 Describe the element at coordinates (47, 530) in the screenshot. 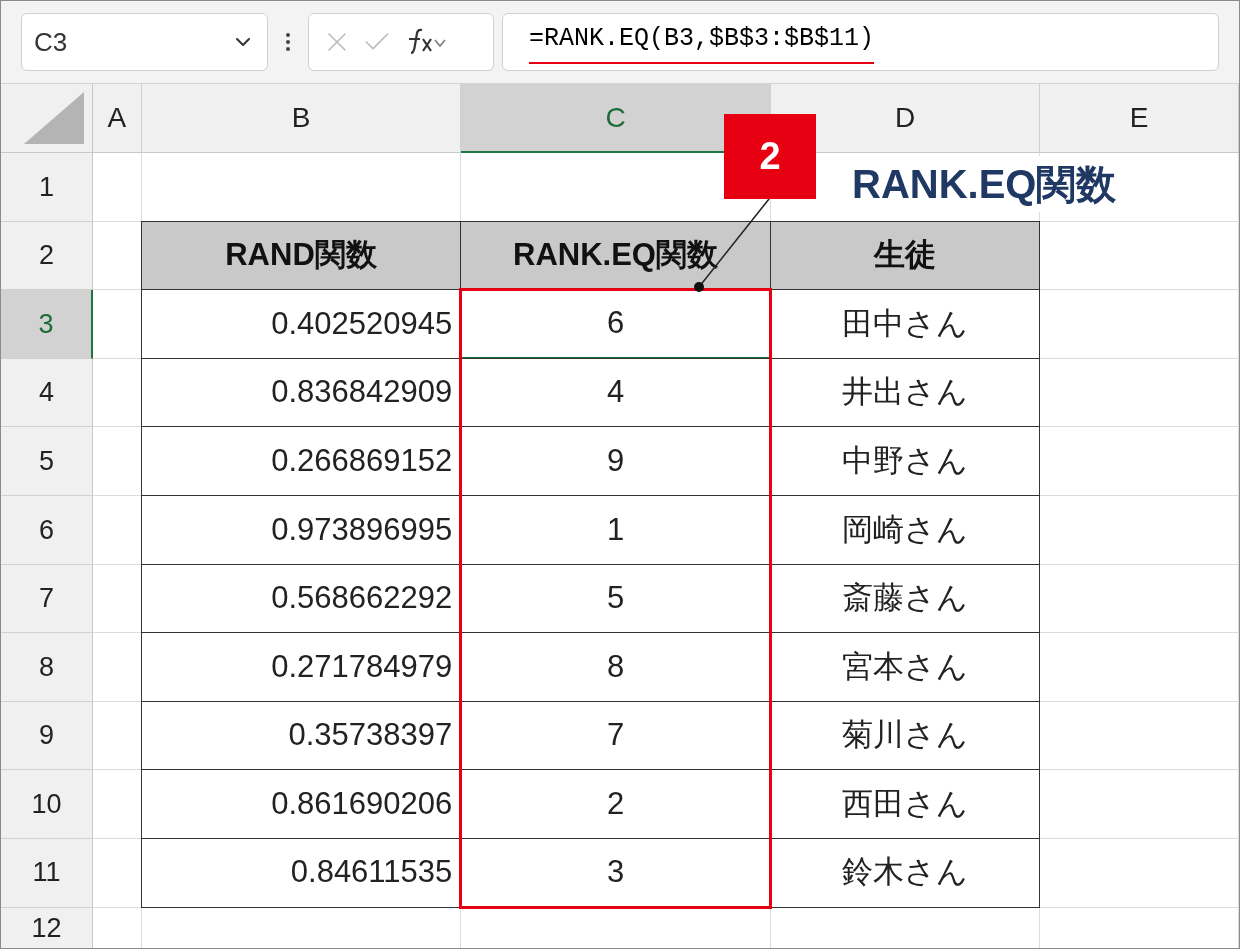

I see `row-header: 6` at that location.